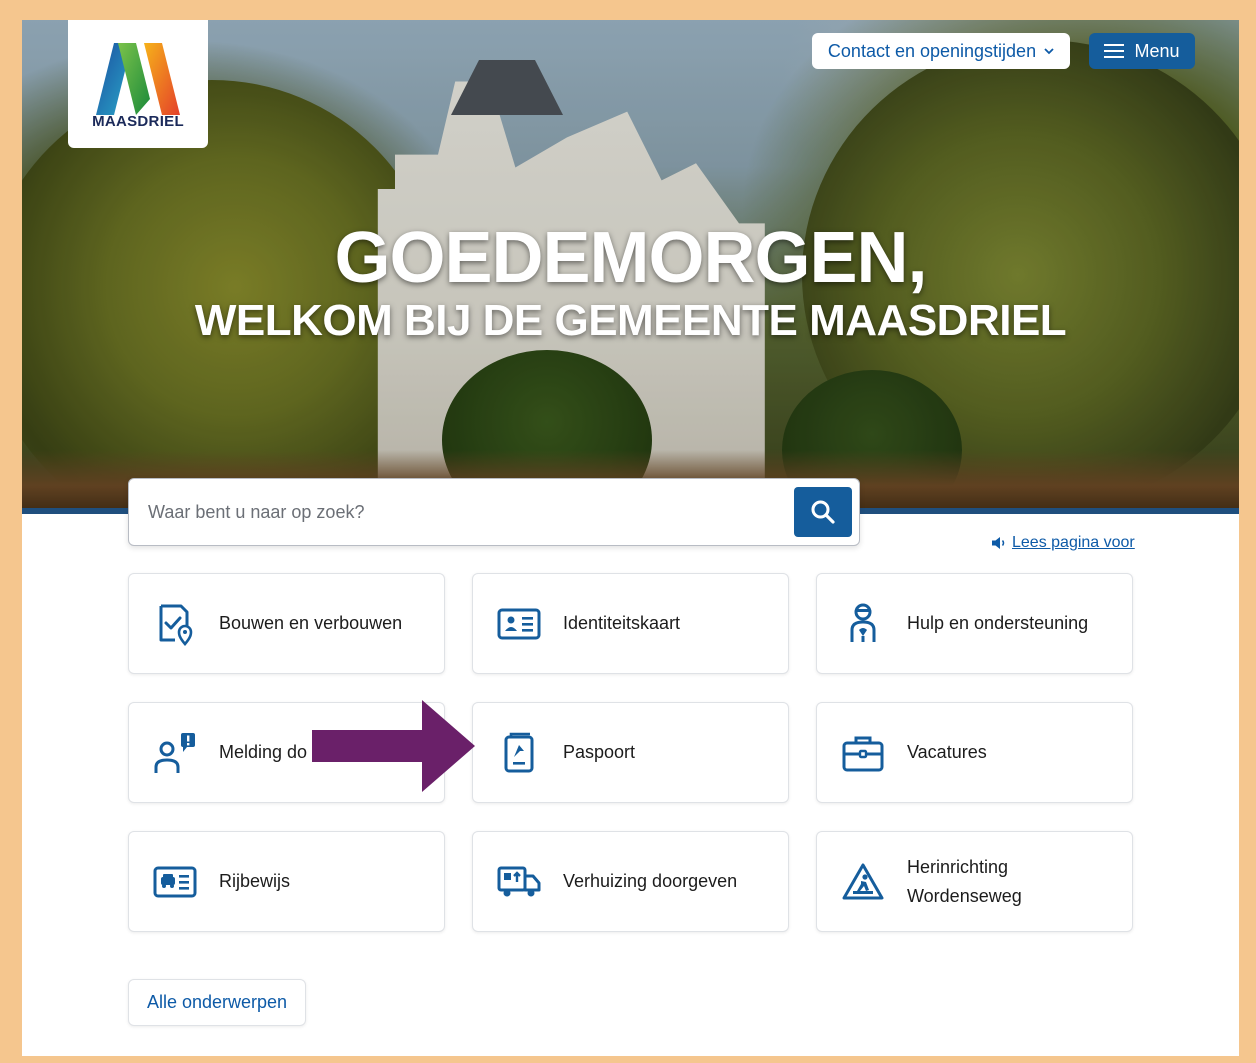 This screenshot has height=1063, width=1256. I want to click on search-icon, so click(823, 512).